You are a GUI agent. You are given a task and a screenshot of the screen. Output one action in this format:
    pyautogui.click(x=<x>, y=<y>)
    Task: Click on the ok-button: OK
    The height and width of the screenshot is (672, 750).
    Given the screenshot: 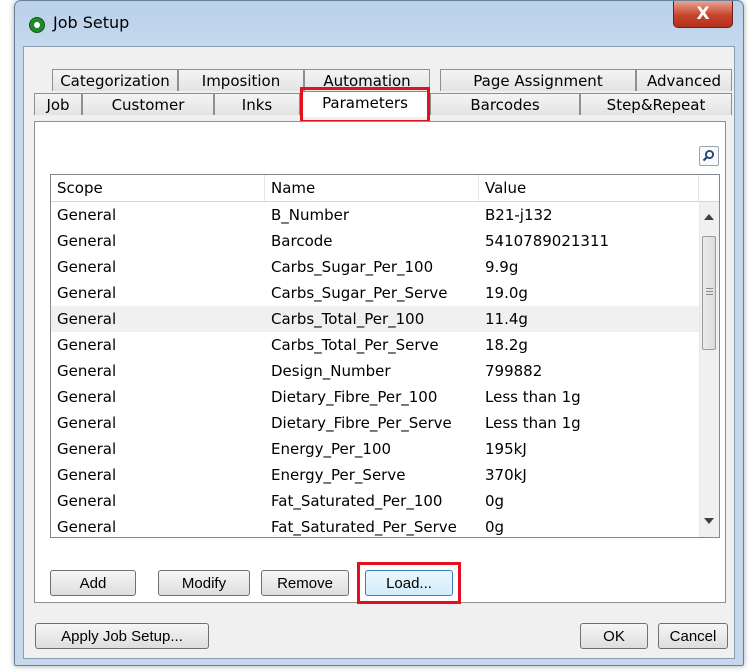 What is the action you would take?
    pyautogui.click(x=614, y=636)
    